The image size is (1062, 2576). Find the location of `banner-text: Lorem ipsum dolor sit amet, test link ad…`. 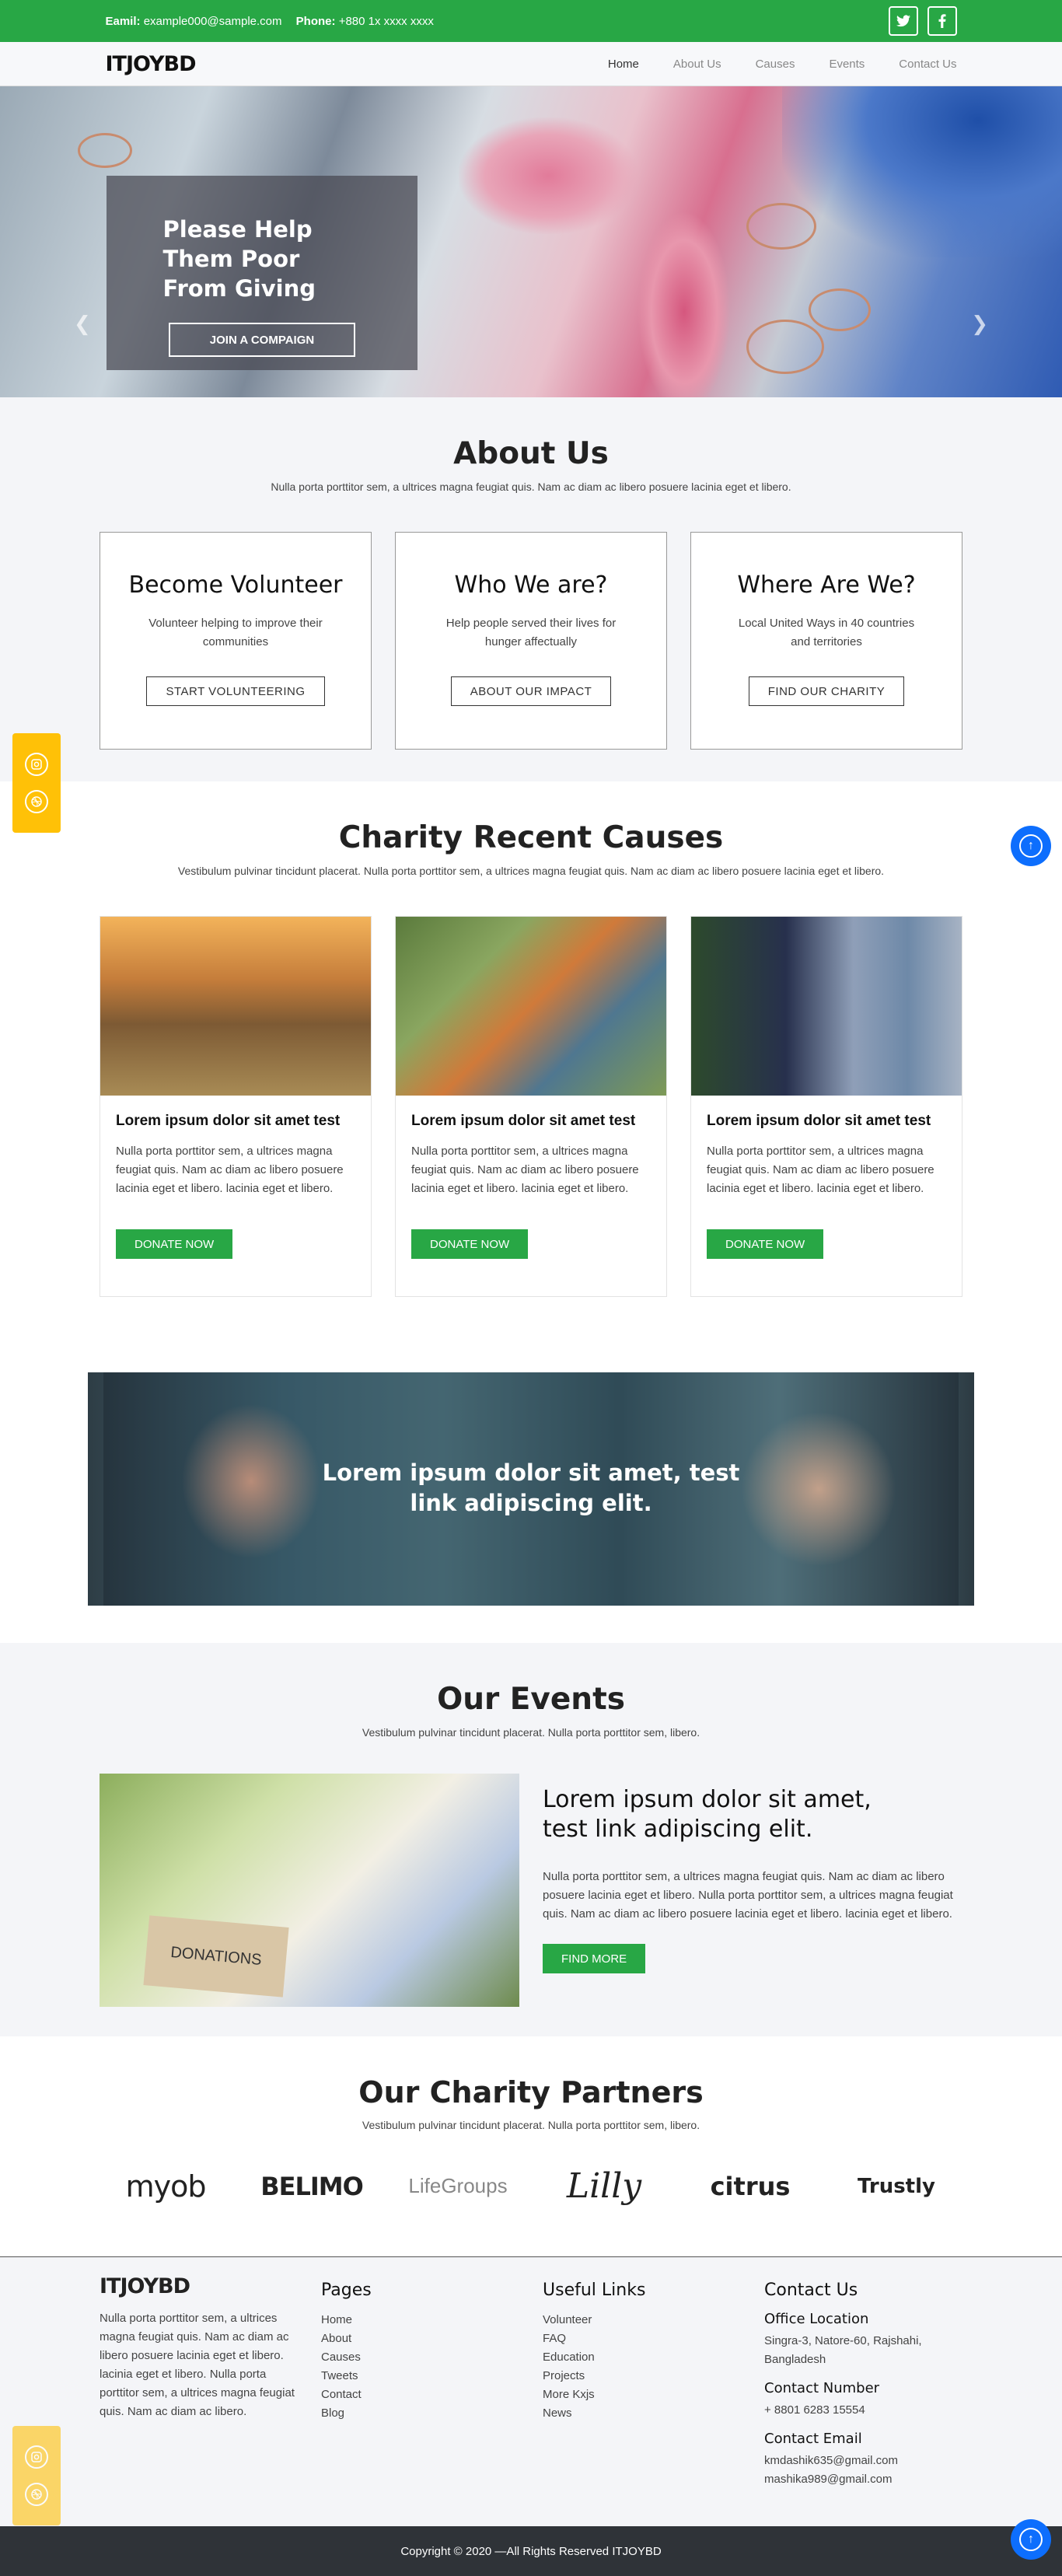

banner-text: Lorem ipsum dolor sit amet, test link ad… is located at coordinates (531, 1487).